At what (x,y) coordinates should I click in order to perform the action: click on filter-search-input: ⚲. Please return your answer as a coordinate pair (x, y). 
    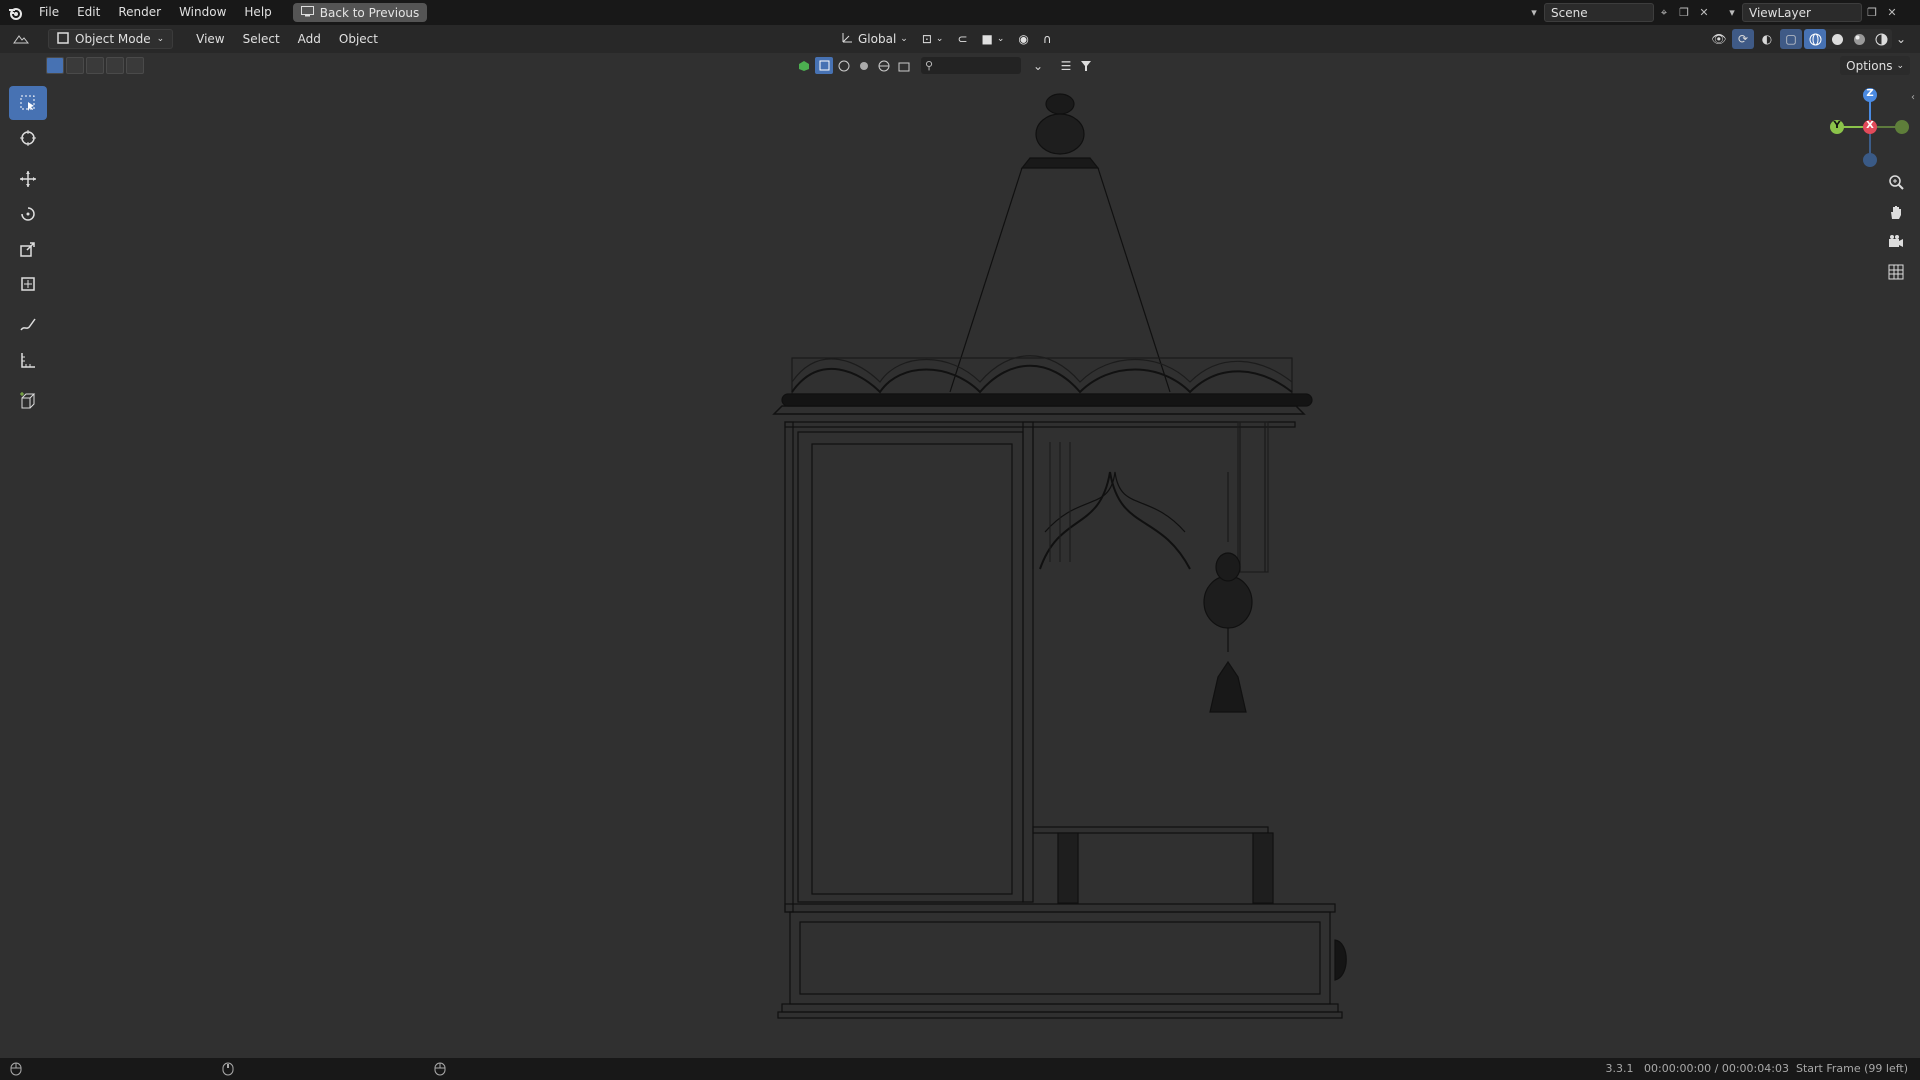
    Looking at the image, I should click on (971, 65).